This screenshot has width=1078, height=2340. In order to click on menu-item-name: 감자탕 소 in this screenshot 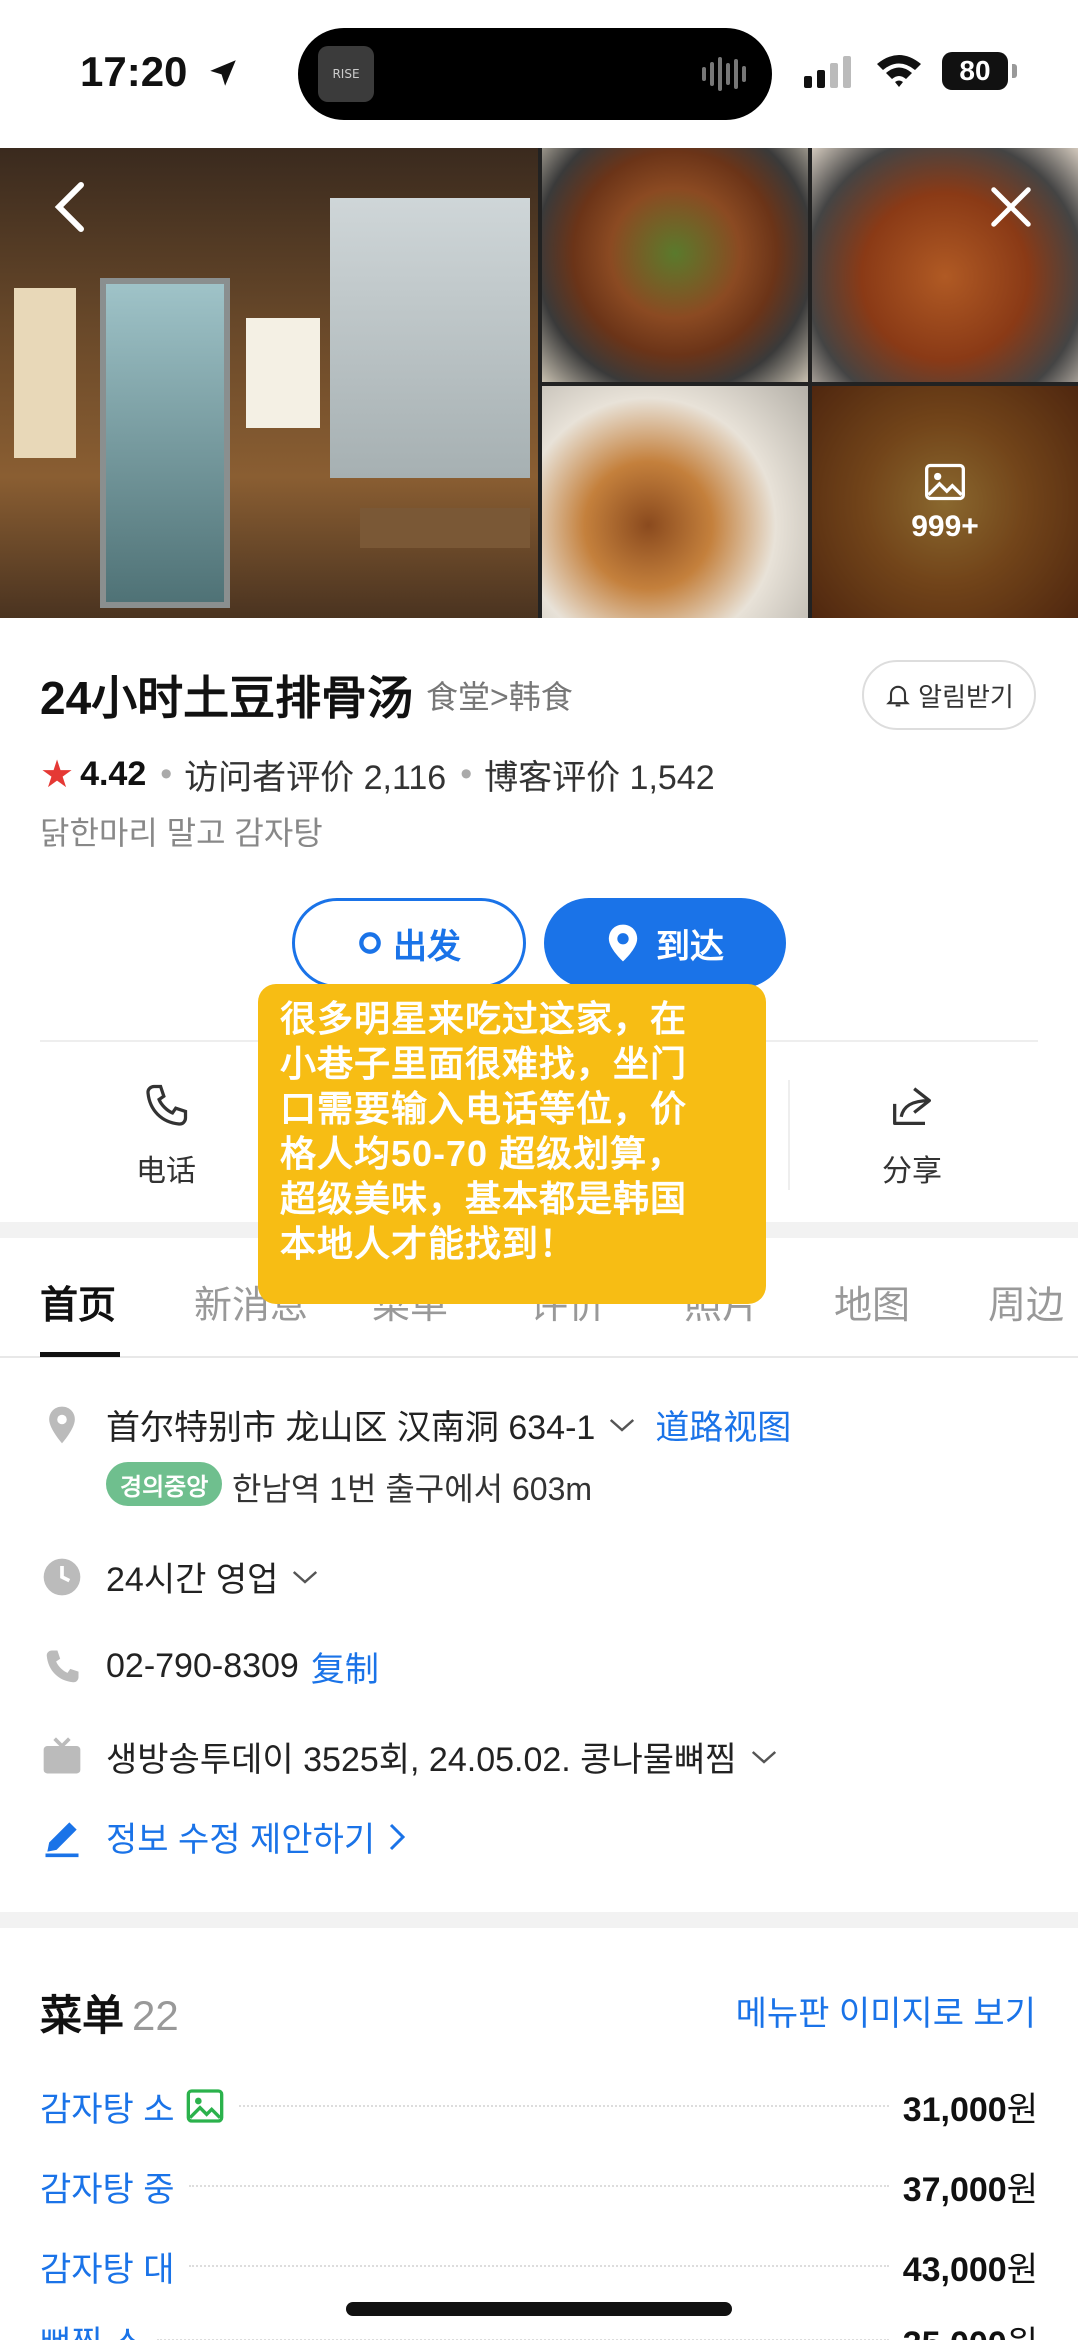, I will do `click(132, 2106)`.